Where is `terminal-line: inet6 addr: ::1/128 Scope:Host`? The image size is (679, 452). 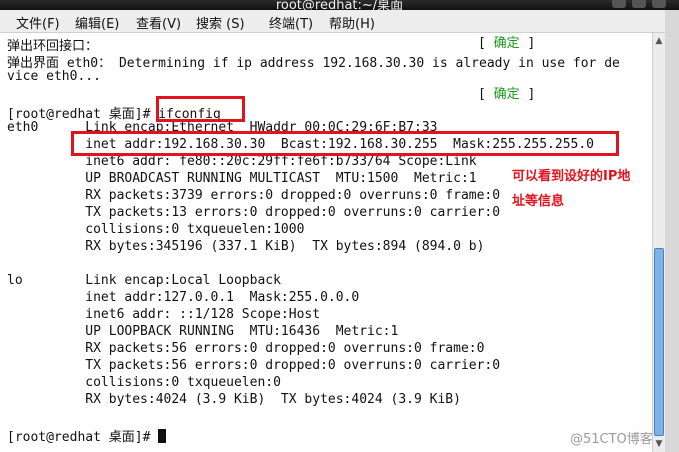 terminal-line: inet6 addr: ::1/128 Scope:Host is located at coordinates (164, 314).